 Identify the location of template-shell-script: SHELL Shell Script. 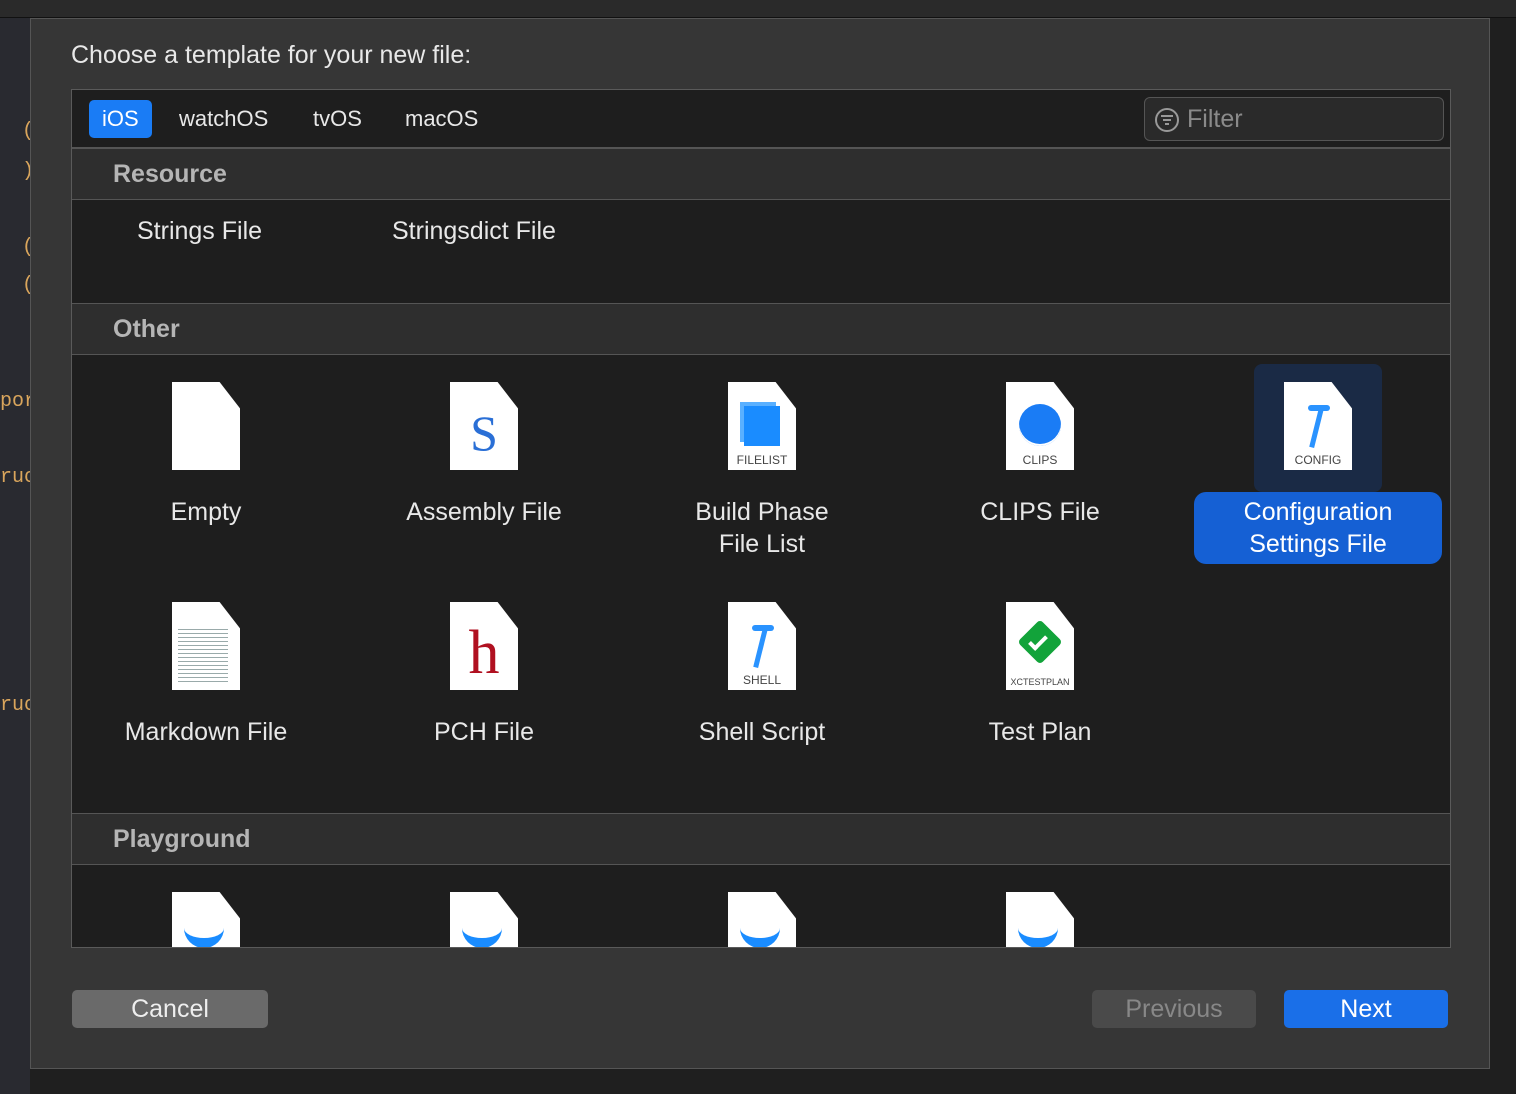
(762, 668).